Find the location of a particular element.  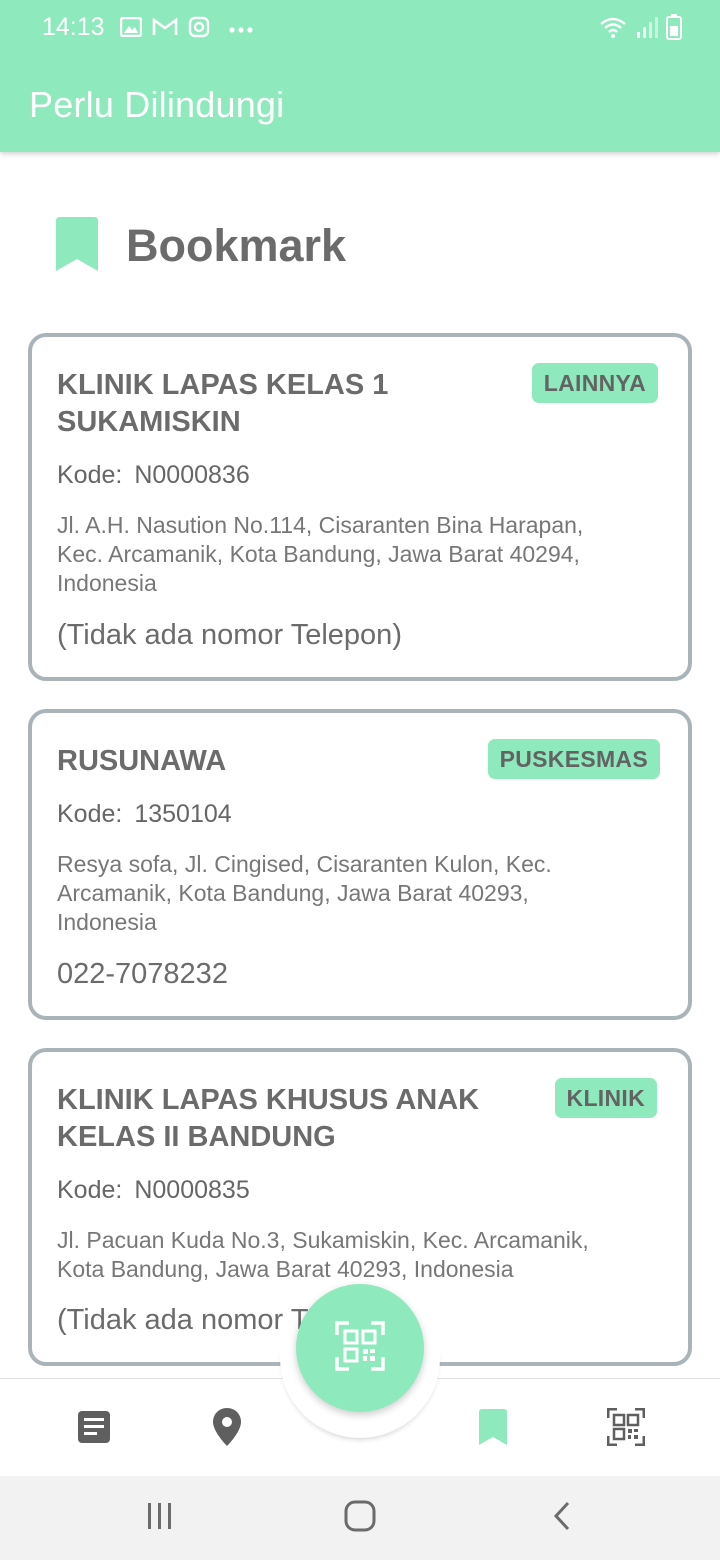

facility-phone: (Tidak ada nomor Telepon) is located at coordinates (229, 635).